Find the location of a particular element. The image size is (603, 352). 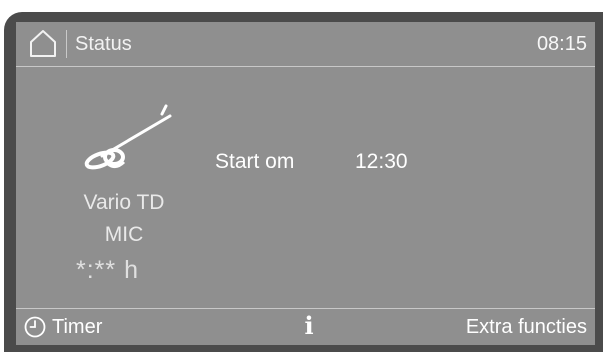

start-label: Start om is located at coordinates (255, 161).